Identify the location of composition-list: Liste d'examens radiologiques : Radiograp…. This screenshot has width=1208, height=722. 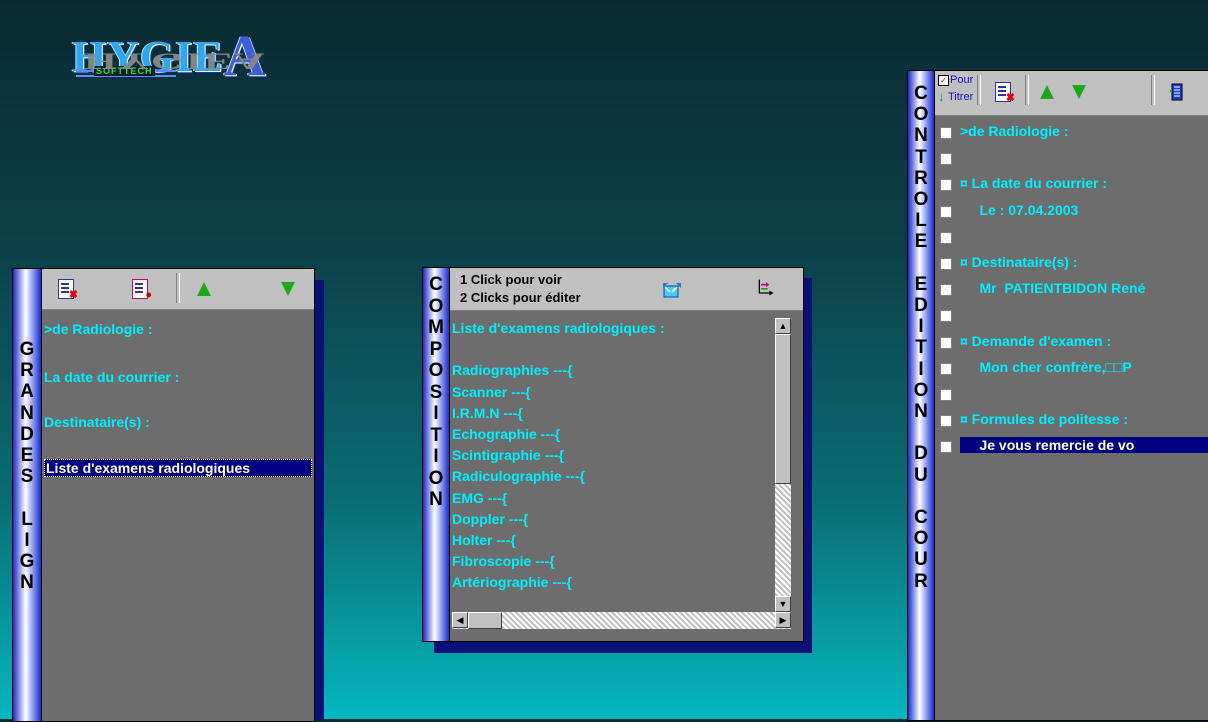
(613, 465).